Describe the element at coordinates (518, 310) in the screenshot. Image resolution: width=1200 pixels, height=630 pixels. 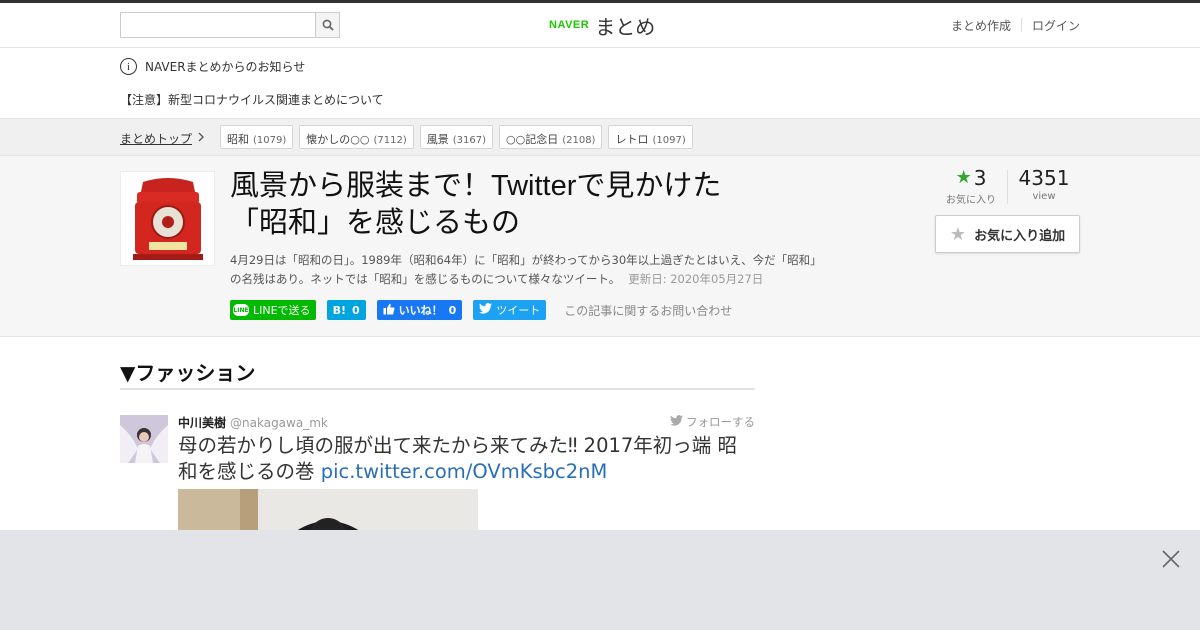
I see `tweet-label: ツイート` at that location.